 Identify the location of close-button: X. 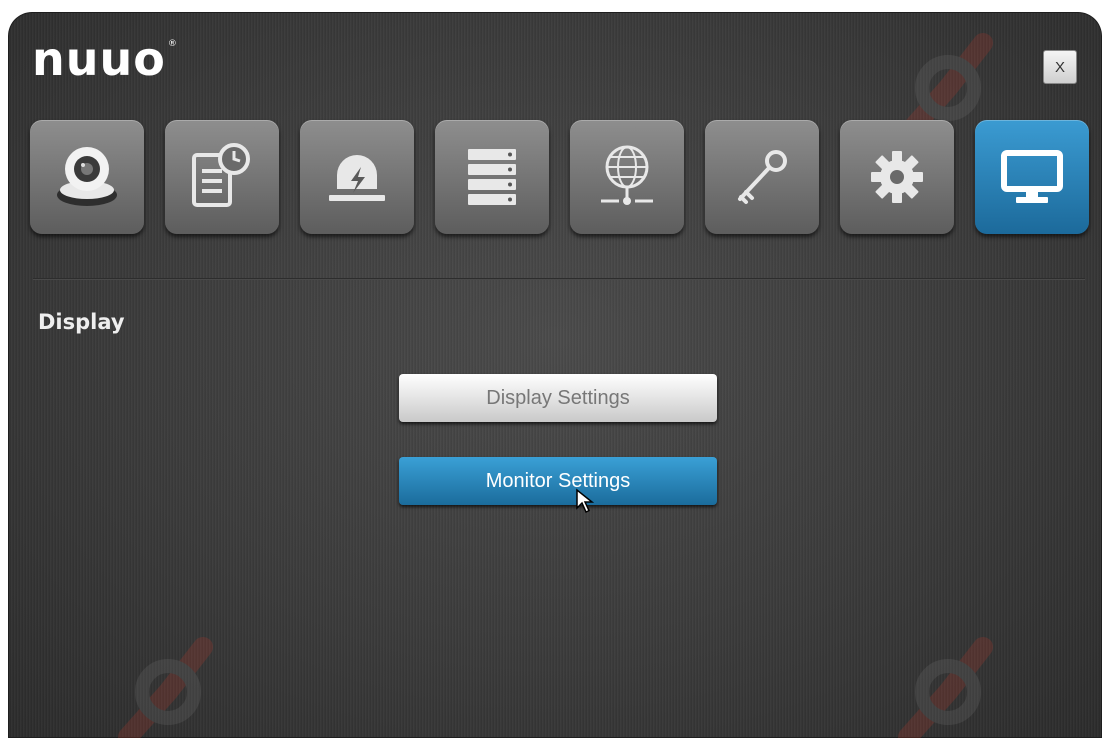
(1060, 67).